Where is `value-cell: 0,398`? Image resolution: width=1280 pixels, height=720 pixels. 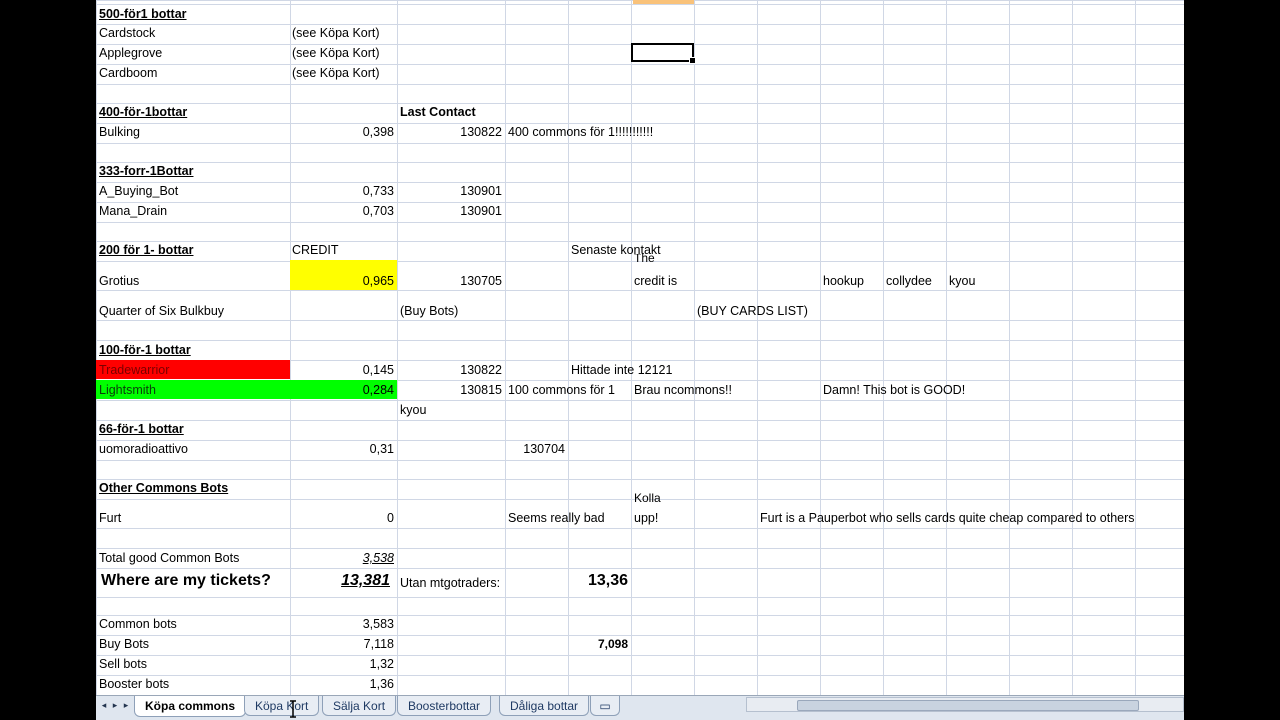
value-cell: 0,398 is located at coordinates (378, 132).